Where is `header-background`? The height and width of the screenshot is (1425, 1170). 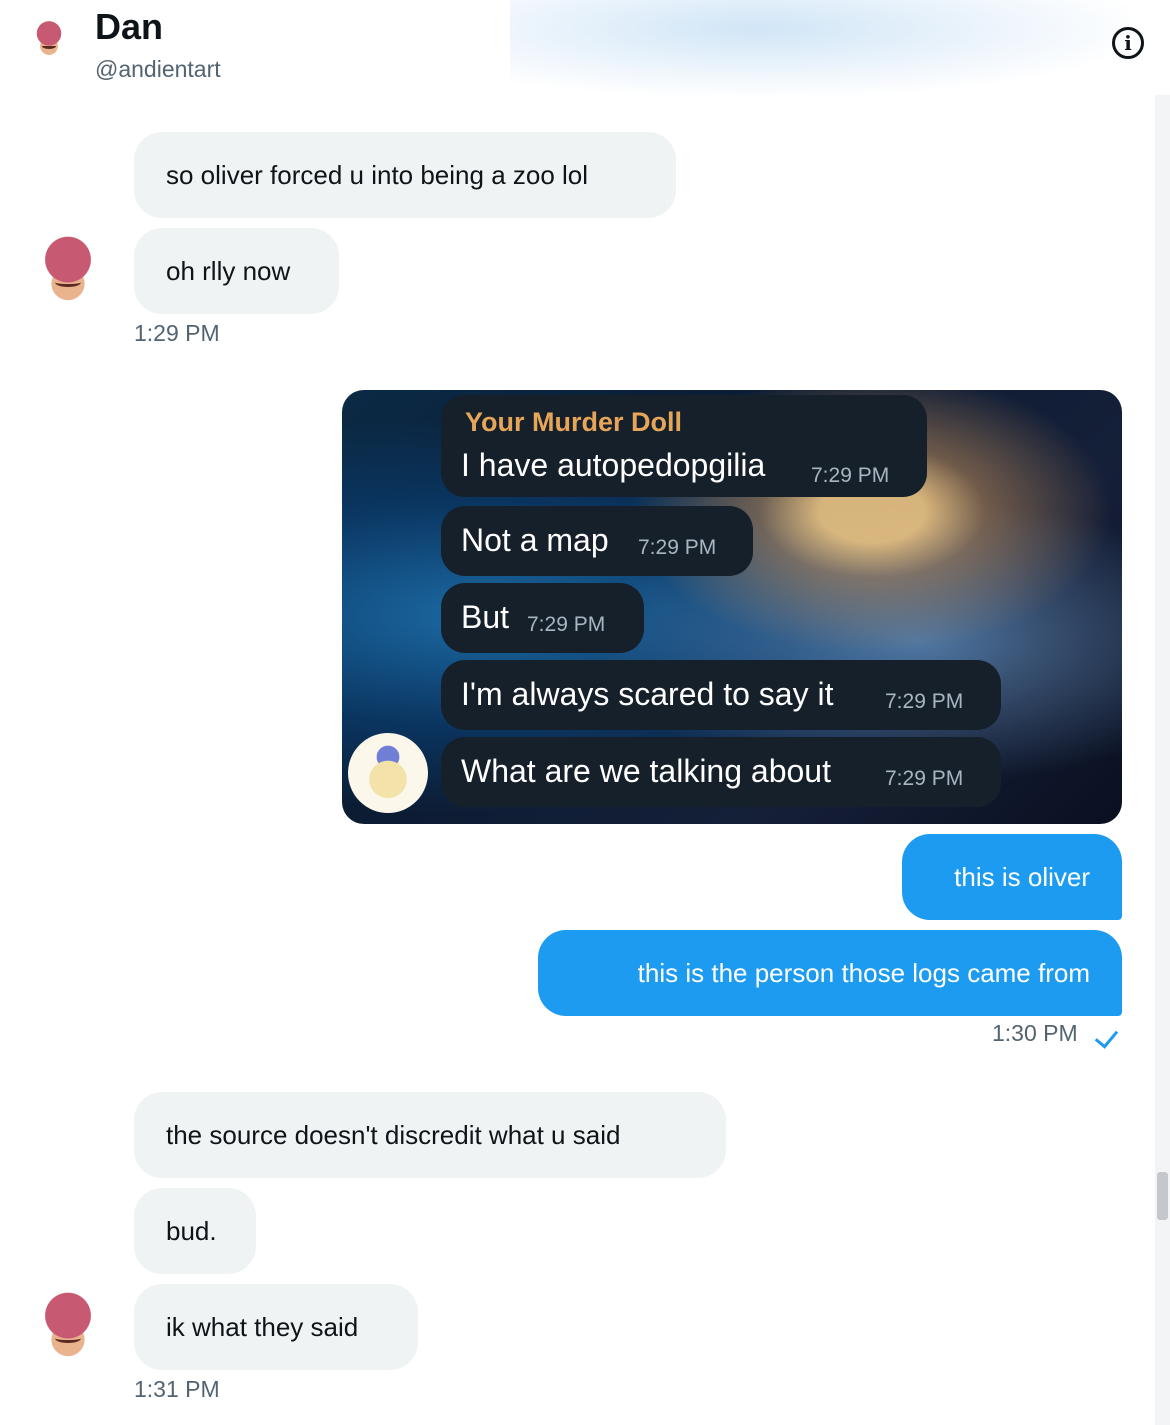
header-background is located at coordinates (820, 47).